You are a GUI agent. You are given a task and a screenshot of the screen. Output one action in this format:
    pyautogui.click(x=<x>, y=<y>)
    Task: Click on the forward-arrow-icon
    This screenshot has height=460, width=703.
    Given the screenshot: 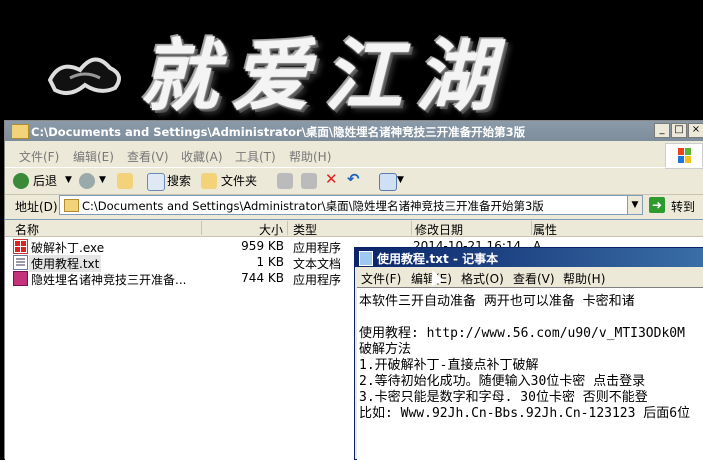 What is the action you would take?
    pyautogui.click(x=87, y=181)
    